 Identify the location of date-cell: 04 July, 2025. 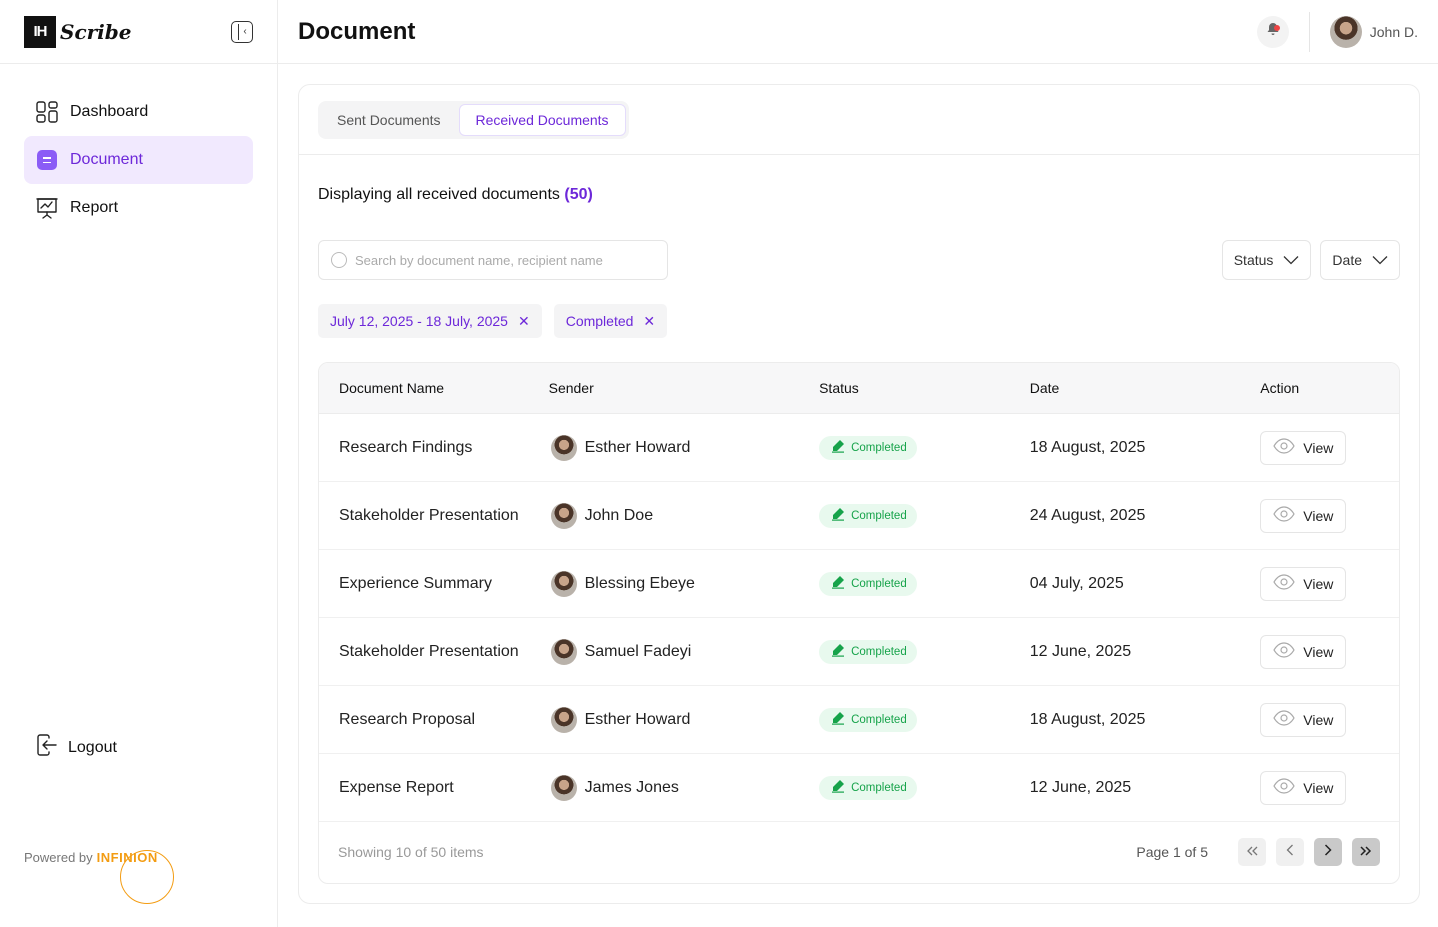
(1076, 583).